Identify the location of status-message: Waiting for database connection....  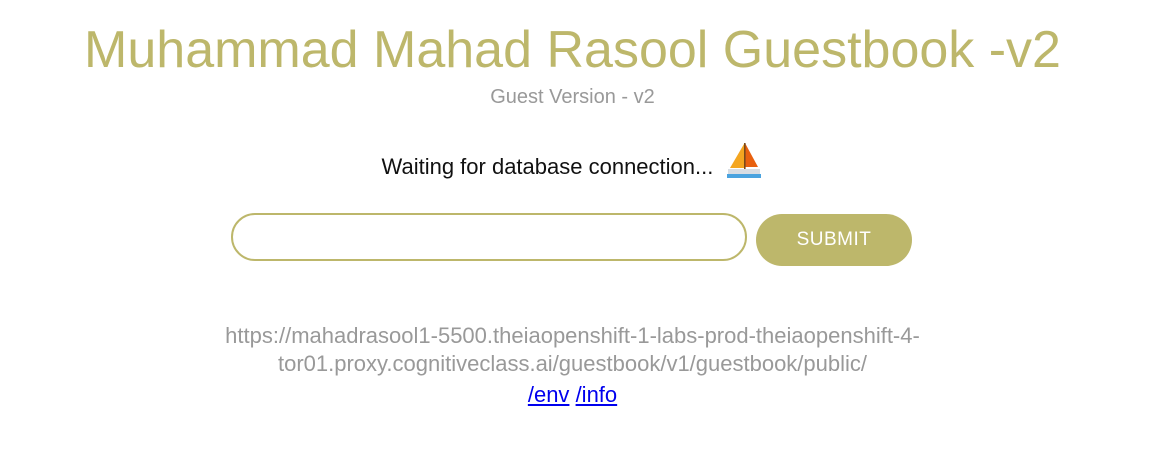
(547, 166).